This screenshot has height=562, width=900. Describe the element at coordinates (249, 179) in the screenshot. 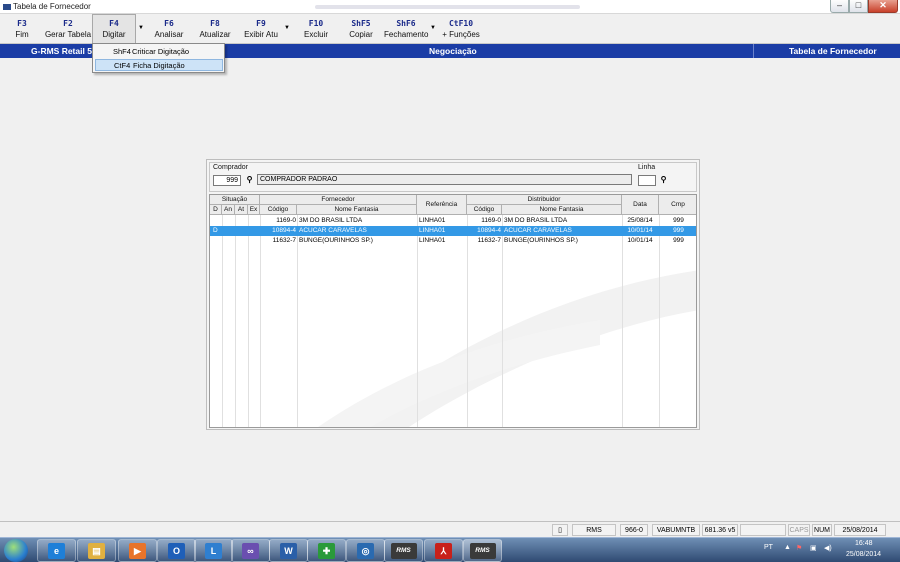

I see `comprador-search-icon: ⚲` at that location.